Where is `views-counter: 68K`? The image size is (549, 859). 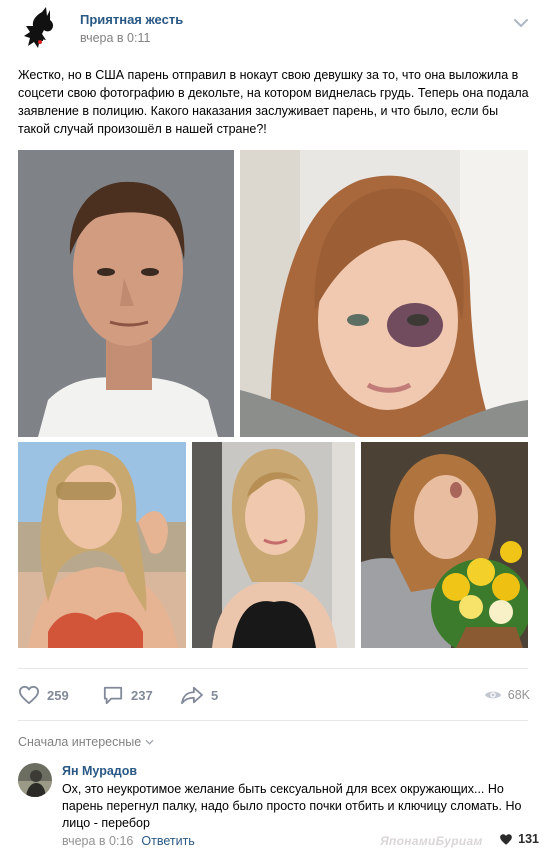 views-counter: 68K is located at coordinates (507, 695).